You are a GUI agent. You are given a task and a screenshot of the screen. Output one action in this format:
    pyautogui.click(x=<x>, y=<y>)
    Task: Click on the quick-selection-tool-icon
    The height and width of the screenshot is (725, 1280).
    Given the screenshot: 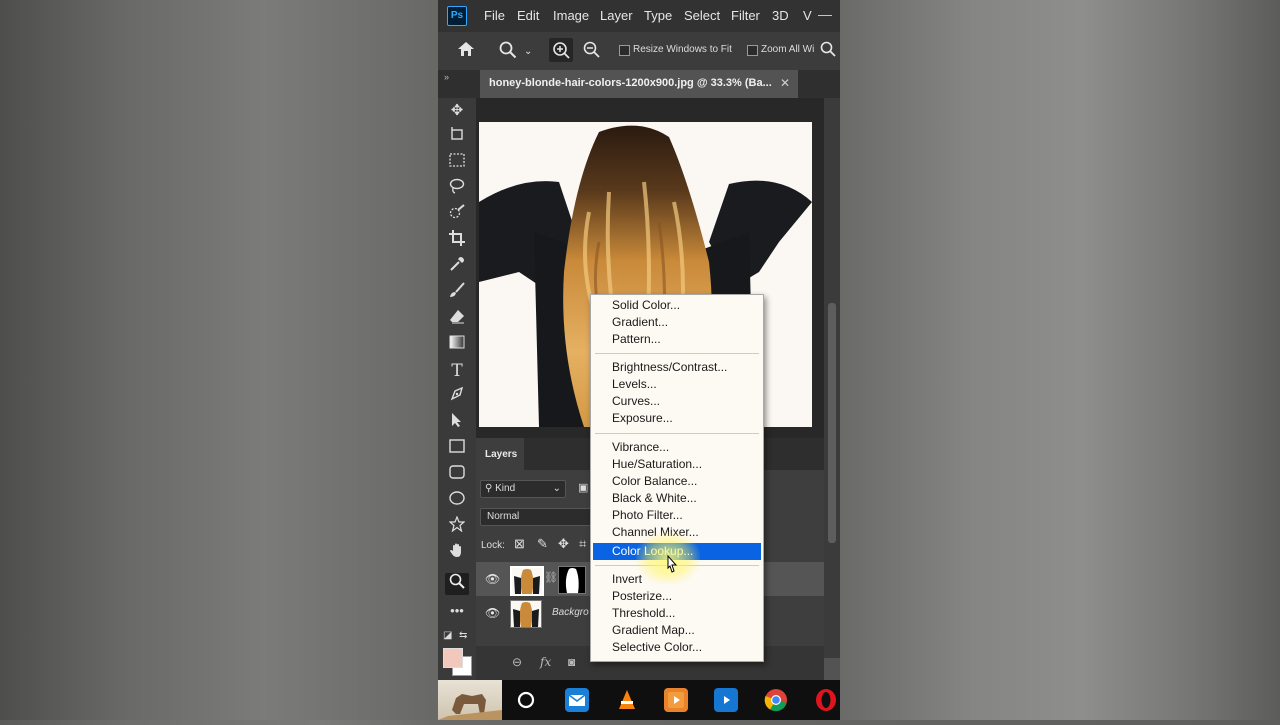 What is the action you would take?
    pyautogui.click(x=457, y=215)
    